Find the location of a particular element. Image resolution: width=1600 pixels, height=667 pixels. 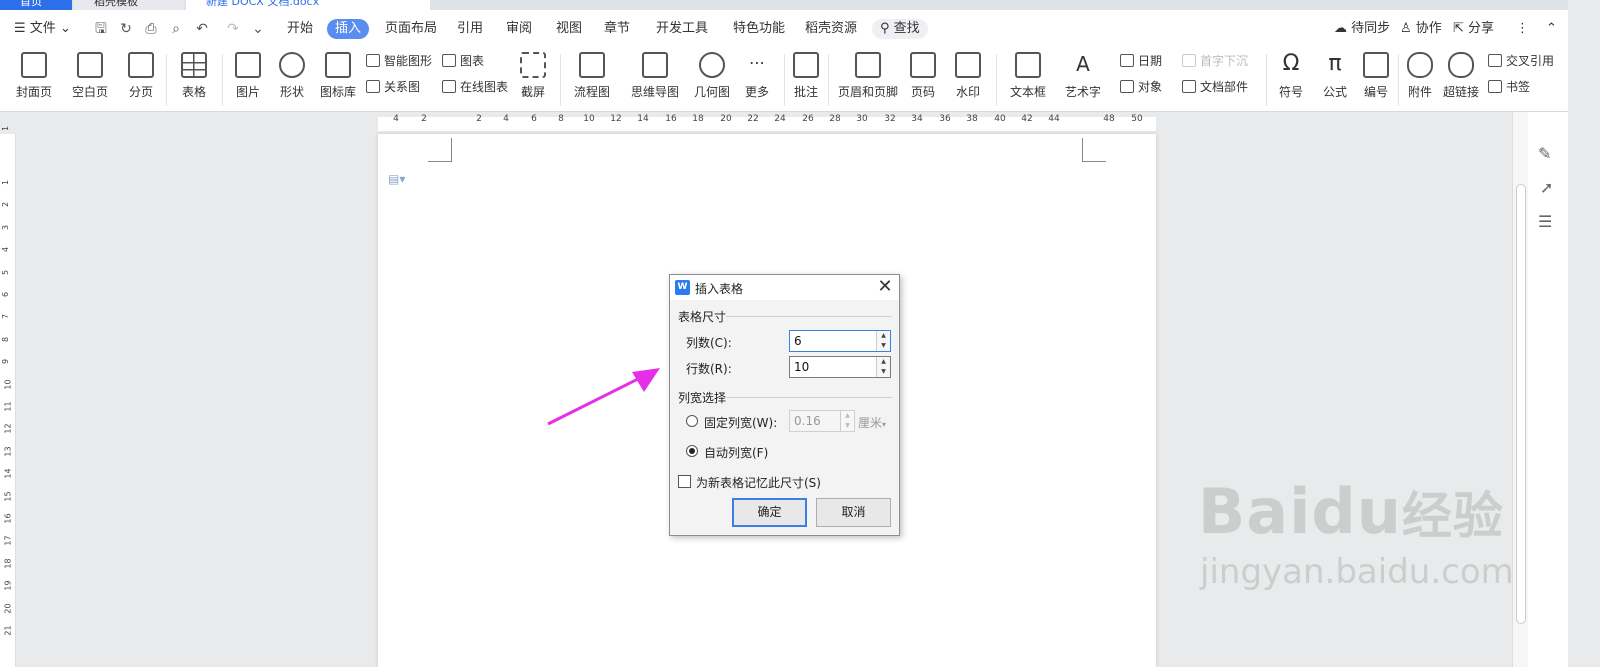

table-button: 表格 is located at coordinates (194, 74).